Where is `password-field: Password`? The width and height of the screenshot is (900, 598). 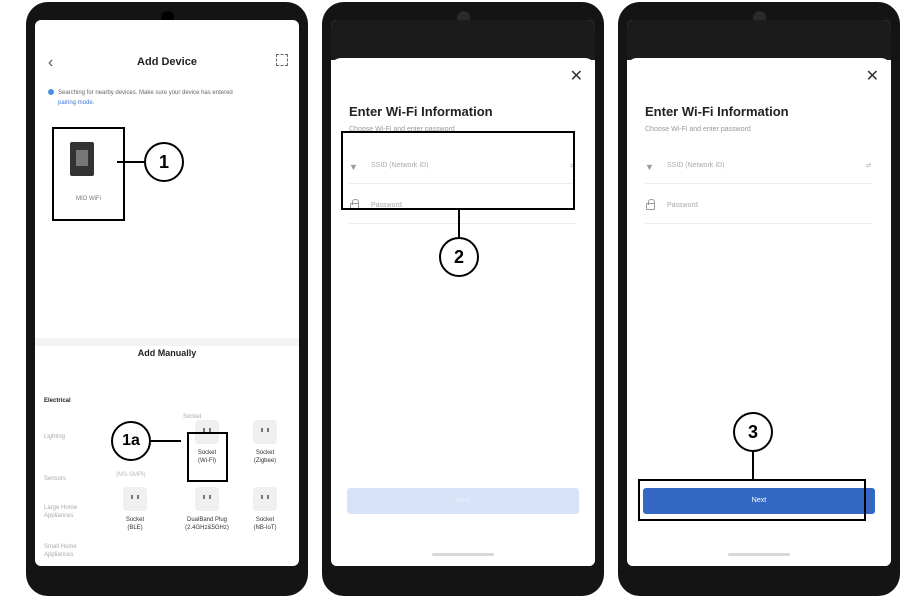
password-field: Password is located at coordinates (758, 207).